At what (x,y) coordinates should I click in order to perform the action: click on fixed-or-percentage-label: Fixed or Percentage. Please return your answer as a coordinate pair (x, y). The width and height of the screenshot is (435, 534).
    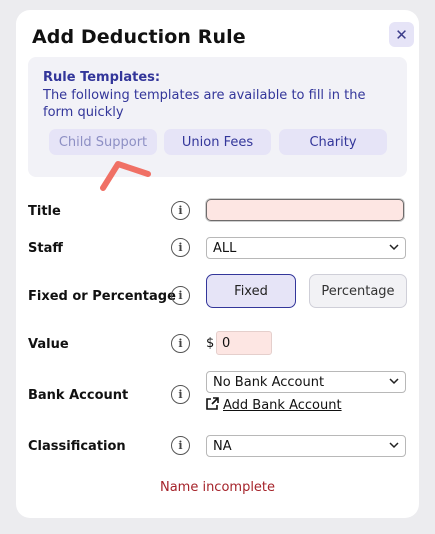
    Looking at the image, I should click on (102, 296).